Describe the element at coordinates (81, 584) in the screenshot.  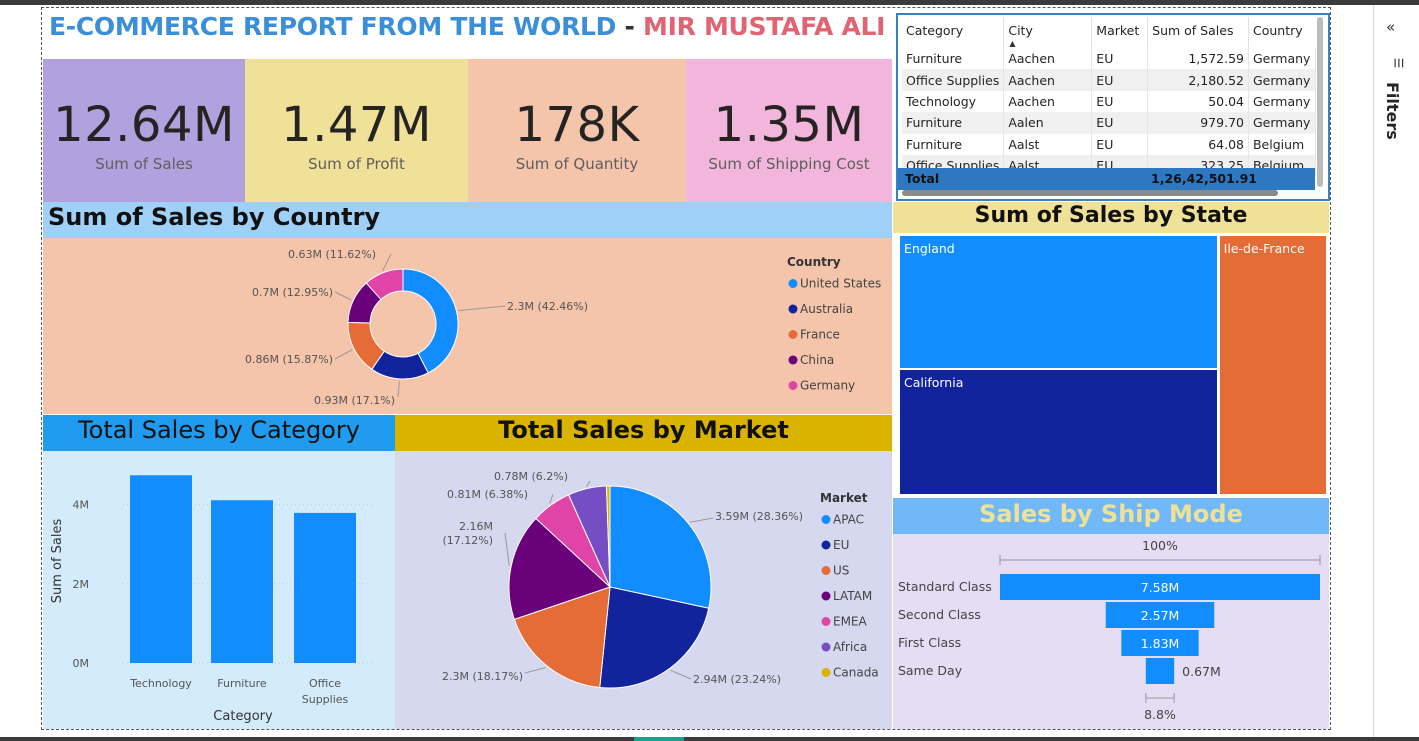
I see `y-tick-label: 2M` at that location.